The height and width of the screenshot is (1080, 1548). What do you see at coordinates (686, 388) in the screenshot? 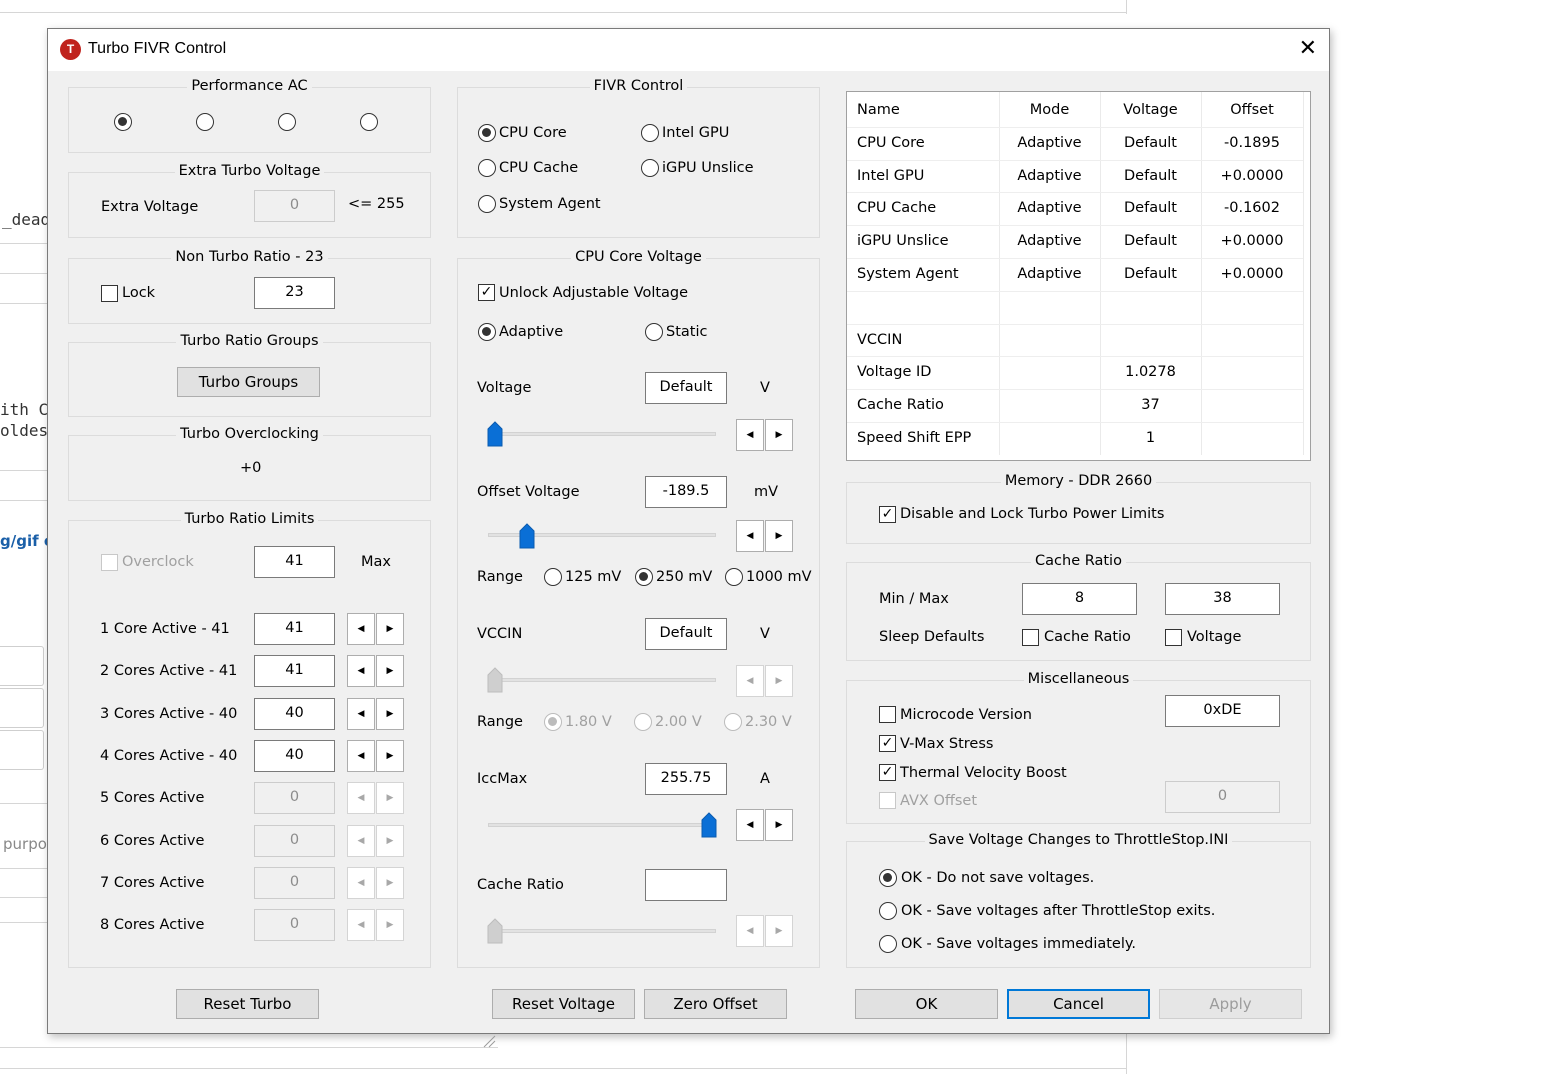
I see `voltage-input: Default` at bounding box center [686, 388].